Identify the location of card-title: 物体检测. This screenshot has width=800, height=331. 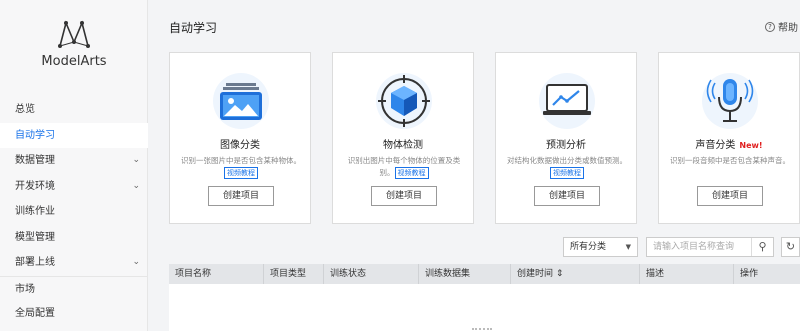
(403, 145).